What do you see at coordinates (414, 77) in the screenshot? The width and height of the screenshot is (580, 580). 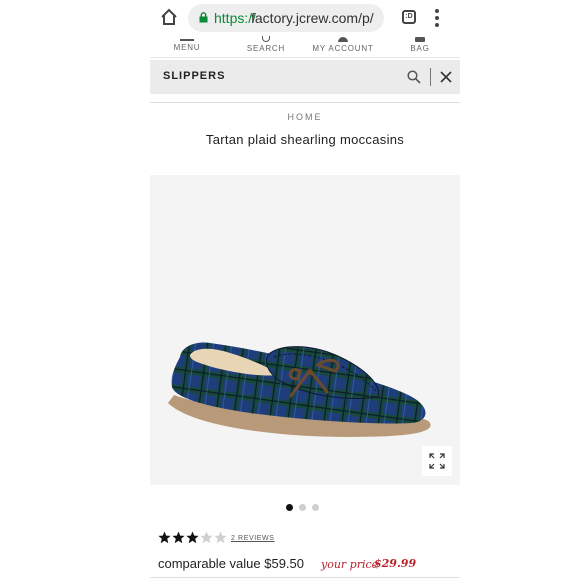 I see `search-icon` at bounding box center [414, 77].